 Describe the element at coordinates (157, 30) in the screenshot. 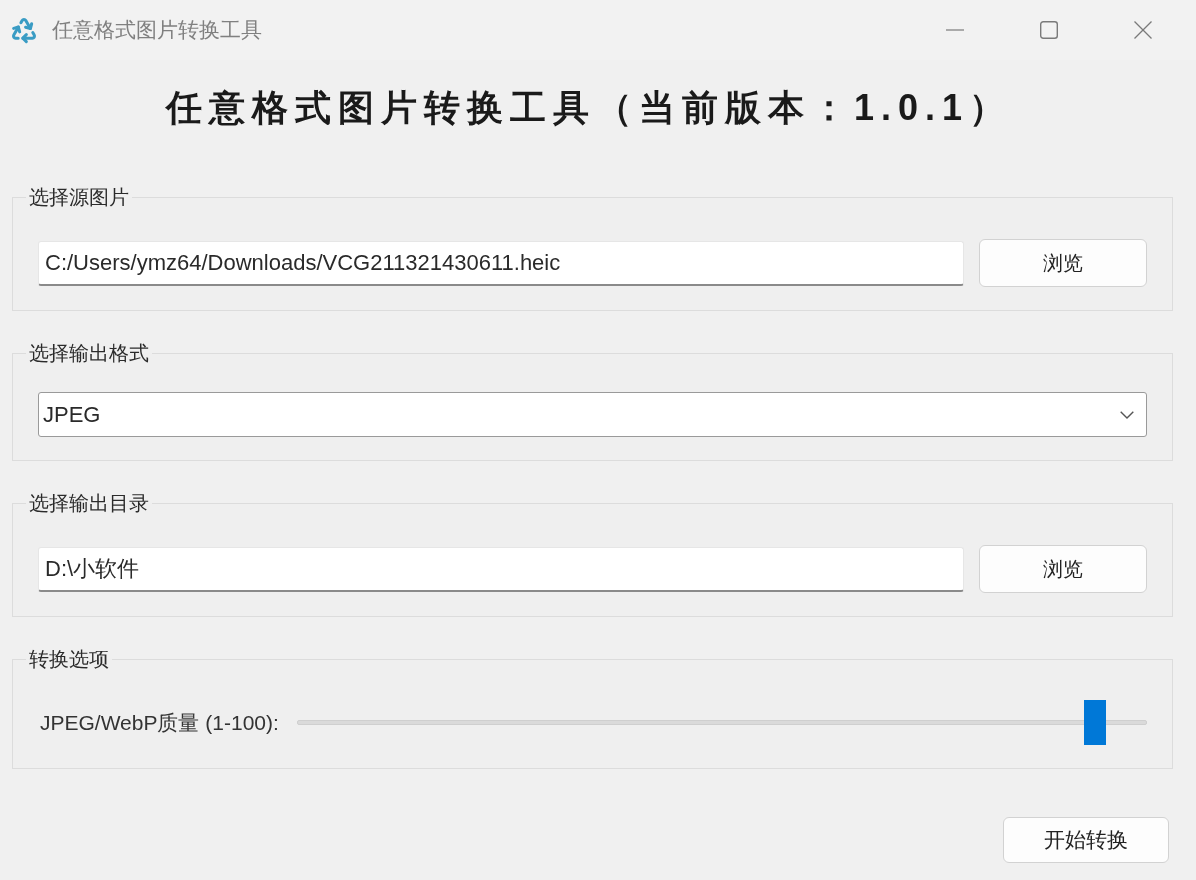

I see `window-title: 任意格式图片转换工具` at that location.